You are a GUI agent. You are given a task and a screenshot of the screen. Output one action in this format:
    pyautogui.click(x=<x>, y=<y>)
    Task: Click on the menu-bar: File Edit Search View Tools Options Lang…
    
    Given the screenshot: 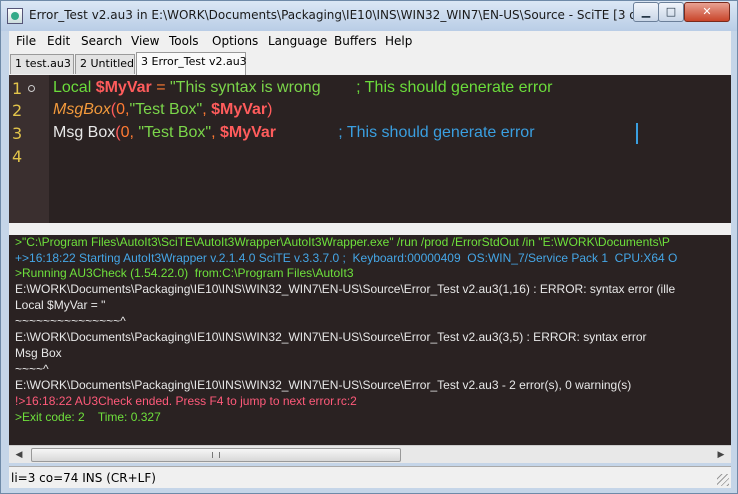 What is the action you would take?
    pyautogui.click(x=370, y=41)
    